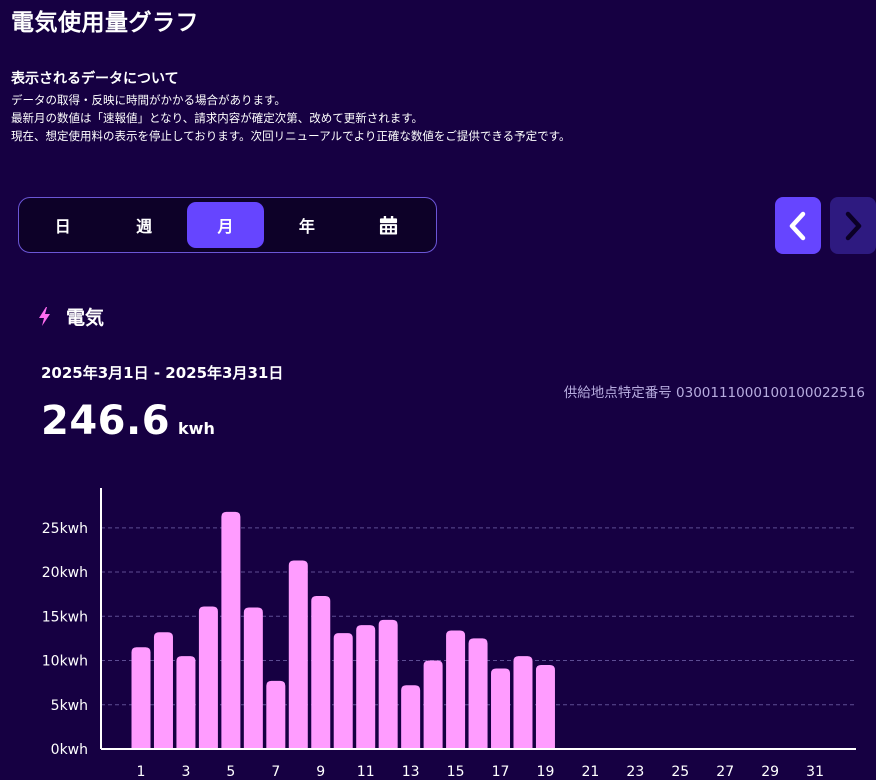 The height and width of the screenshot is (780, 876). I want to click on x-tick-label: 25, so click(680, 772).